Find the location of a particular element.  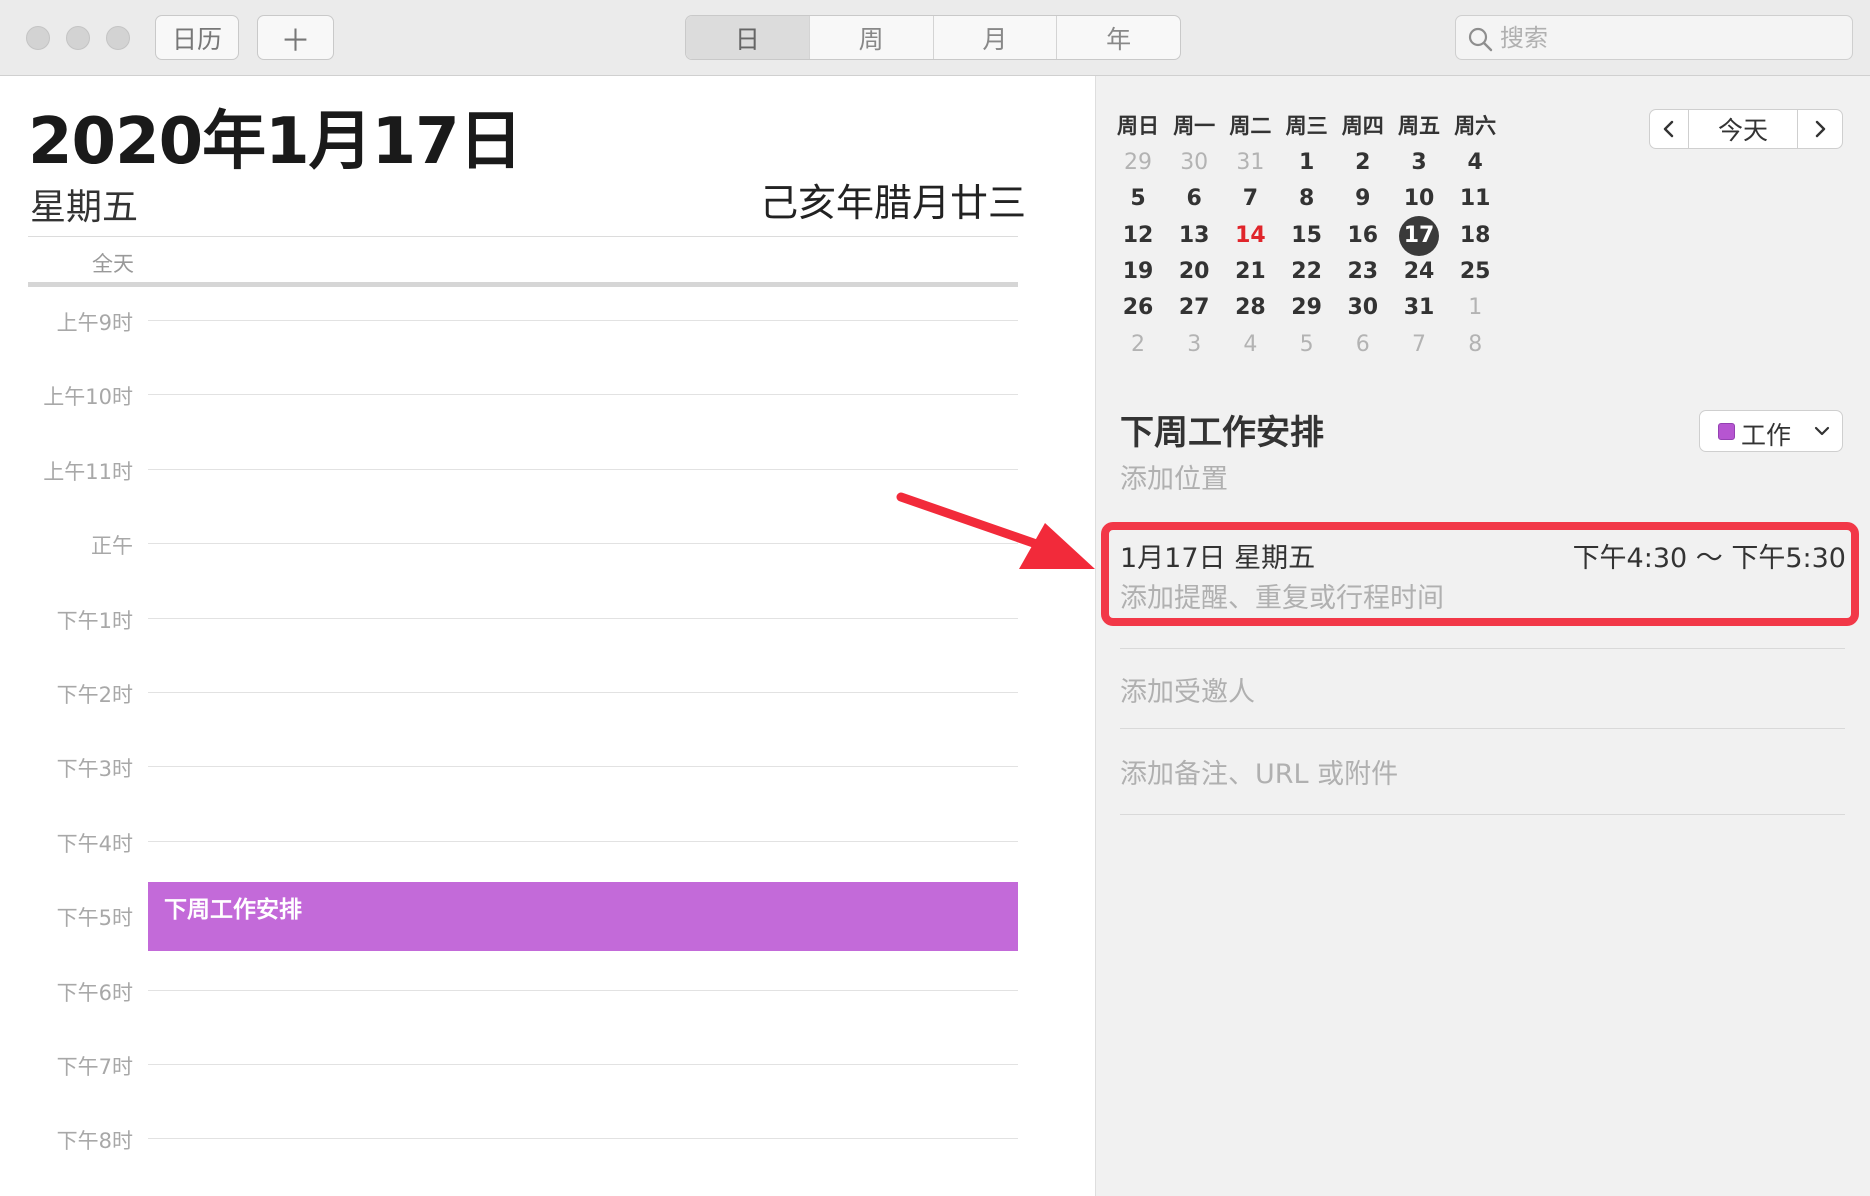

location-field: 添加位置 is located at coordinates (1174, 476).